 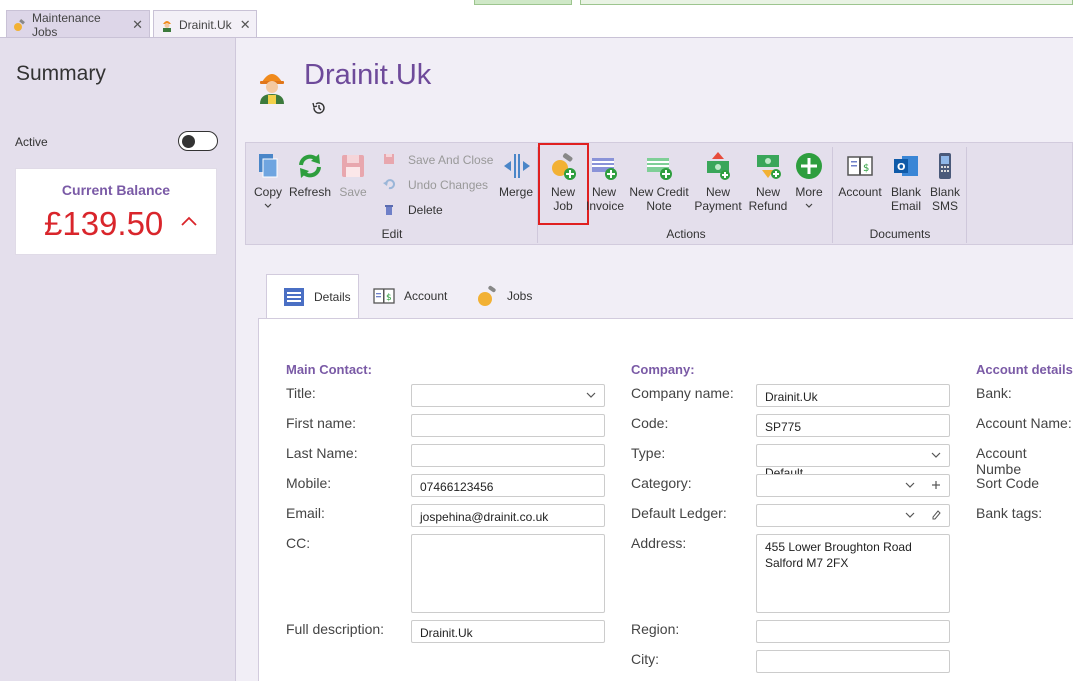 I want to click on new-job-highlight, so click(x=563, y=184).